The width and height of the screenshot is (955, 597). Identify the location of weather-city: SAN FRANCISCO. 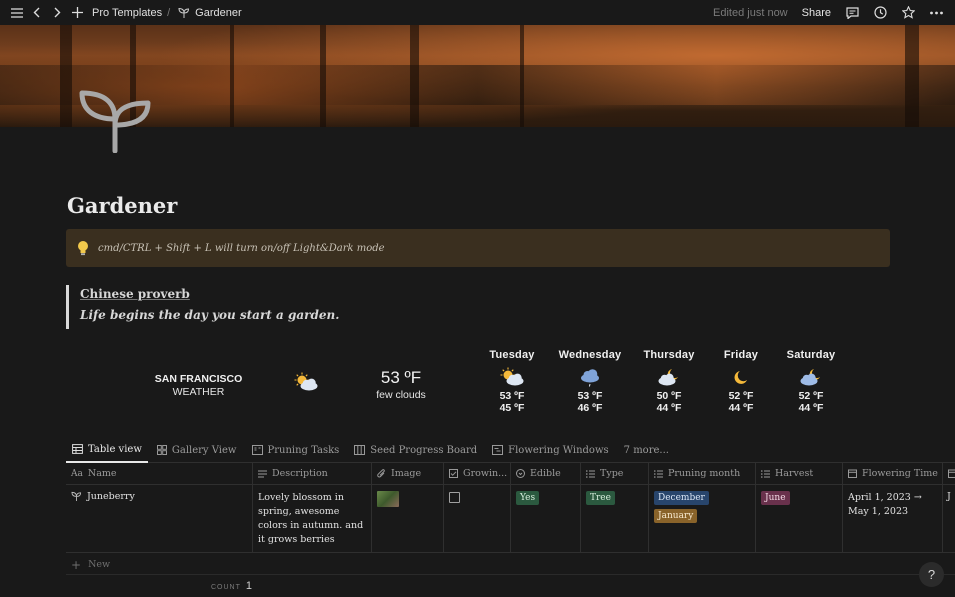
(198, 379).